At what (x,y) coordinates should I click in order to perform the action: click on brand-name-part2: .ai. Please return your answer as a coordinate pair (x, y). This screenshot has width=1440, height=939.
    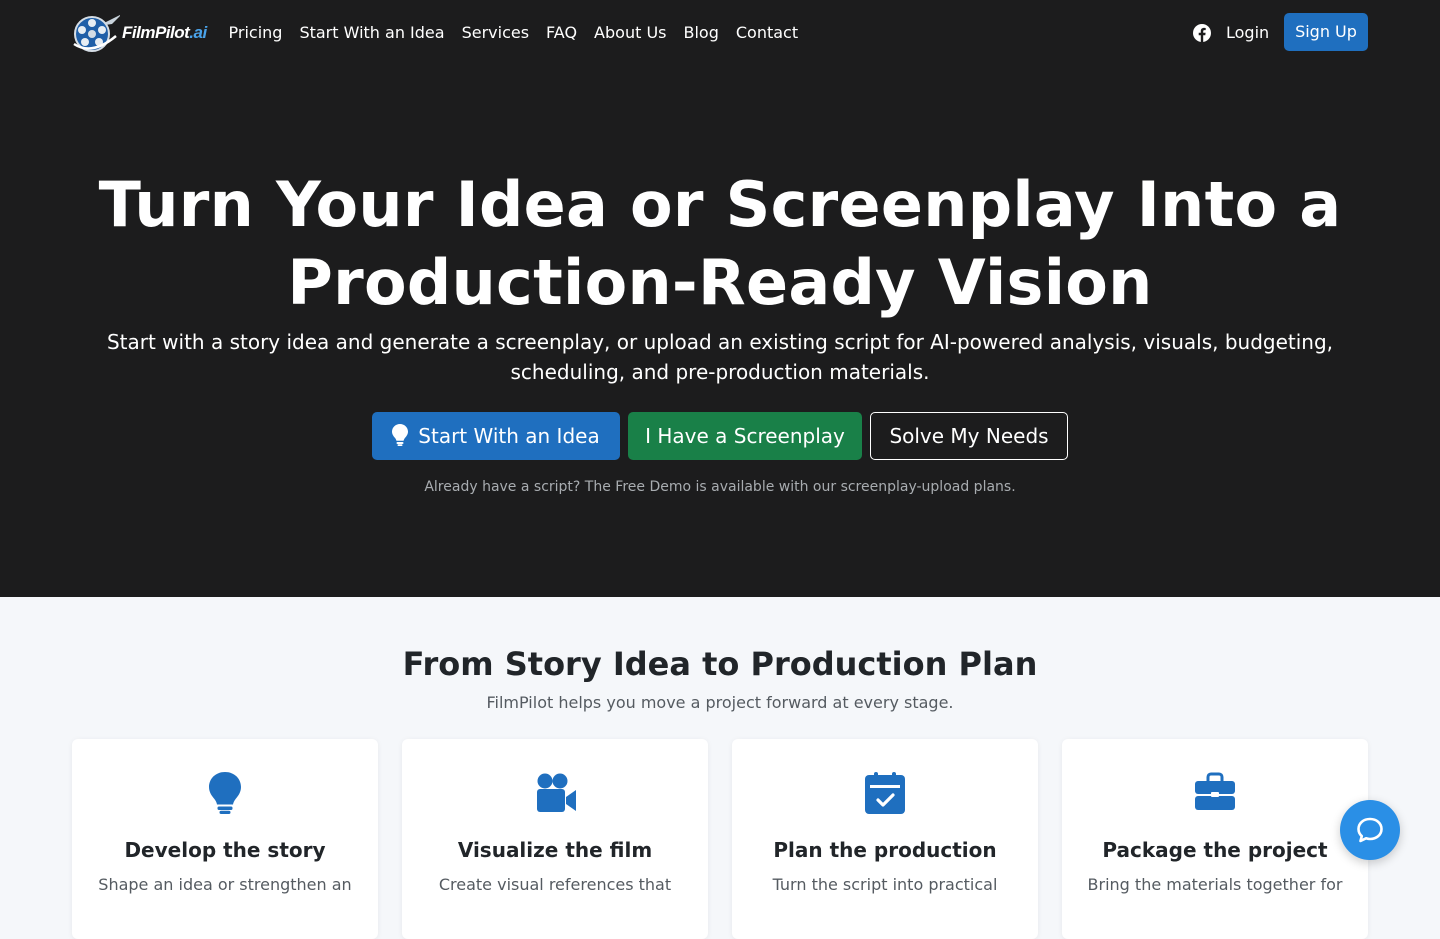
    Looking at the image, I should click on (198, 32).